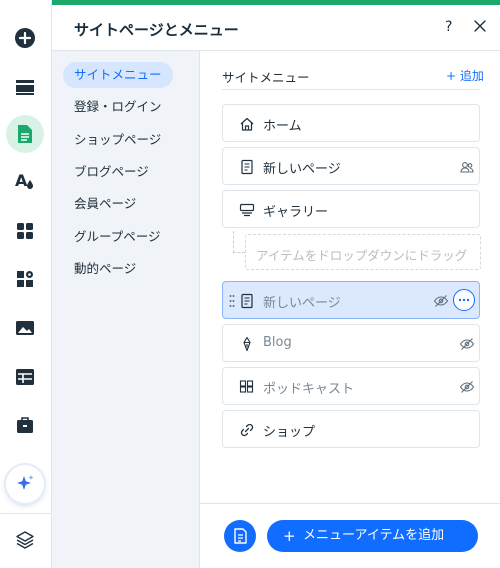 This screenshot has width=500, height=568. I want to click on menu-item-shop: ショップ, so click(351, 429).